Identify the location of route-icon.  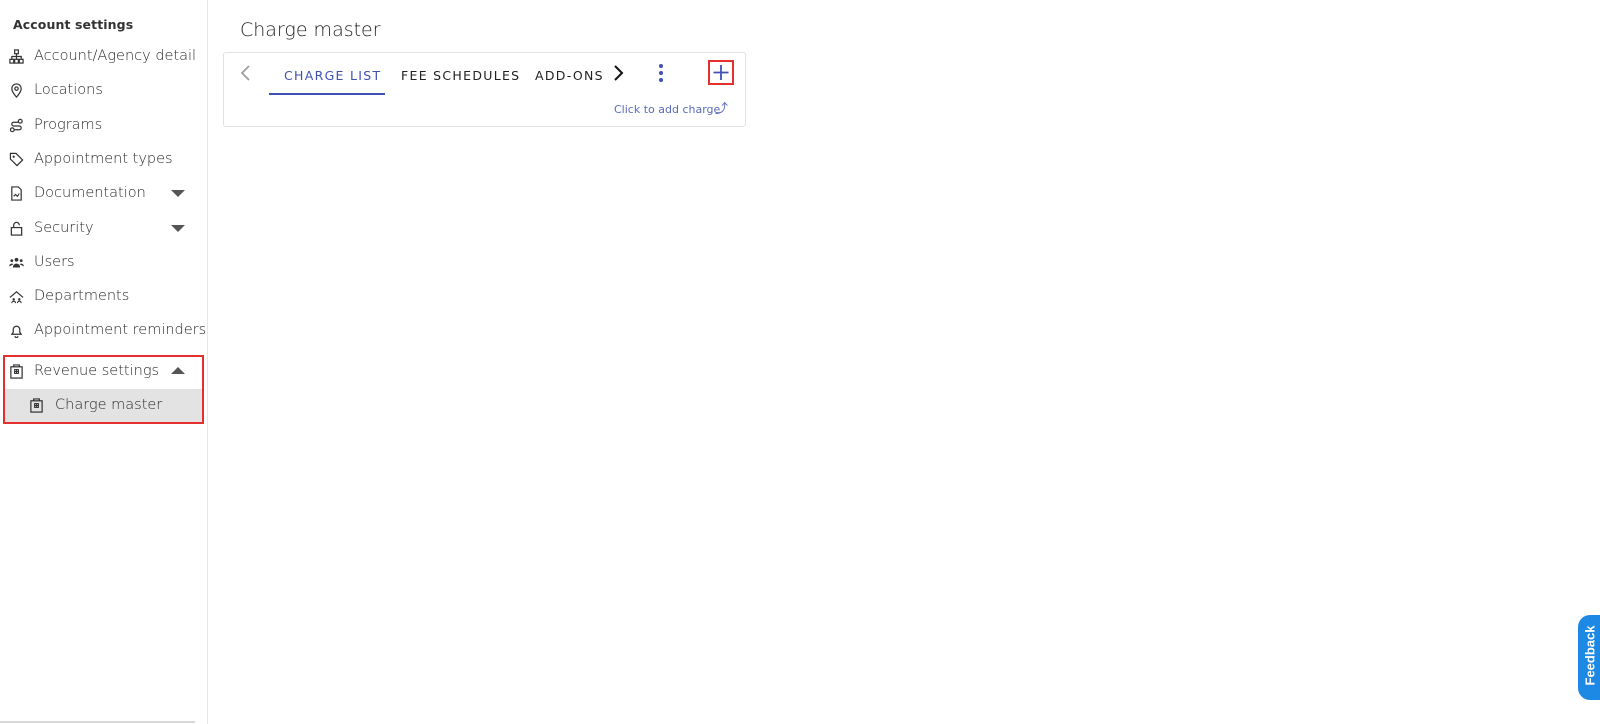
(16, 125).